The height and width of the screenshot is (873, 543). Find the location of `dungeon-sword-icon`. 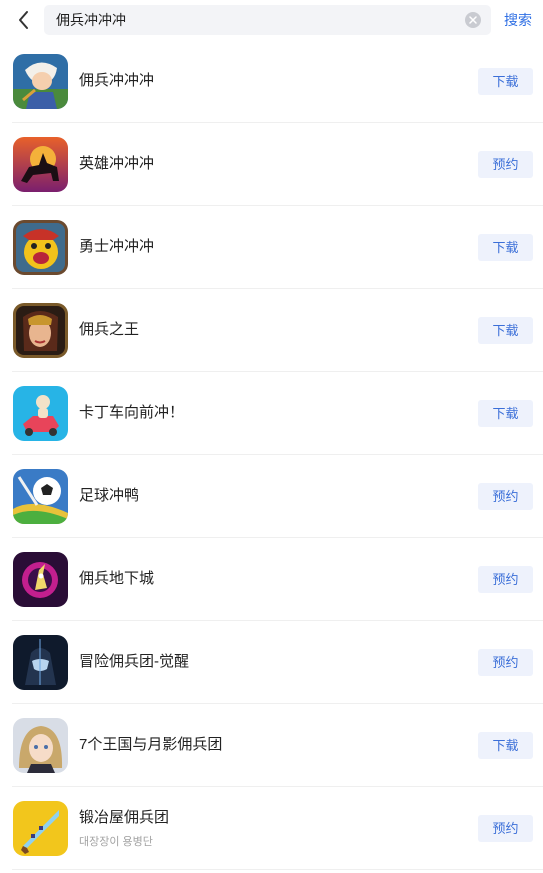

dungeon-sword-icon is located at coordinates (40, 579).